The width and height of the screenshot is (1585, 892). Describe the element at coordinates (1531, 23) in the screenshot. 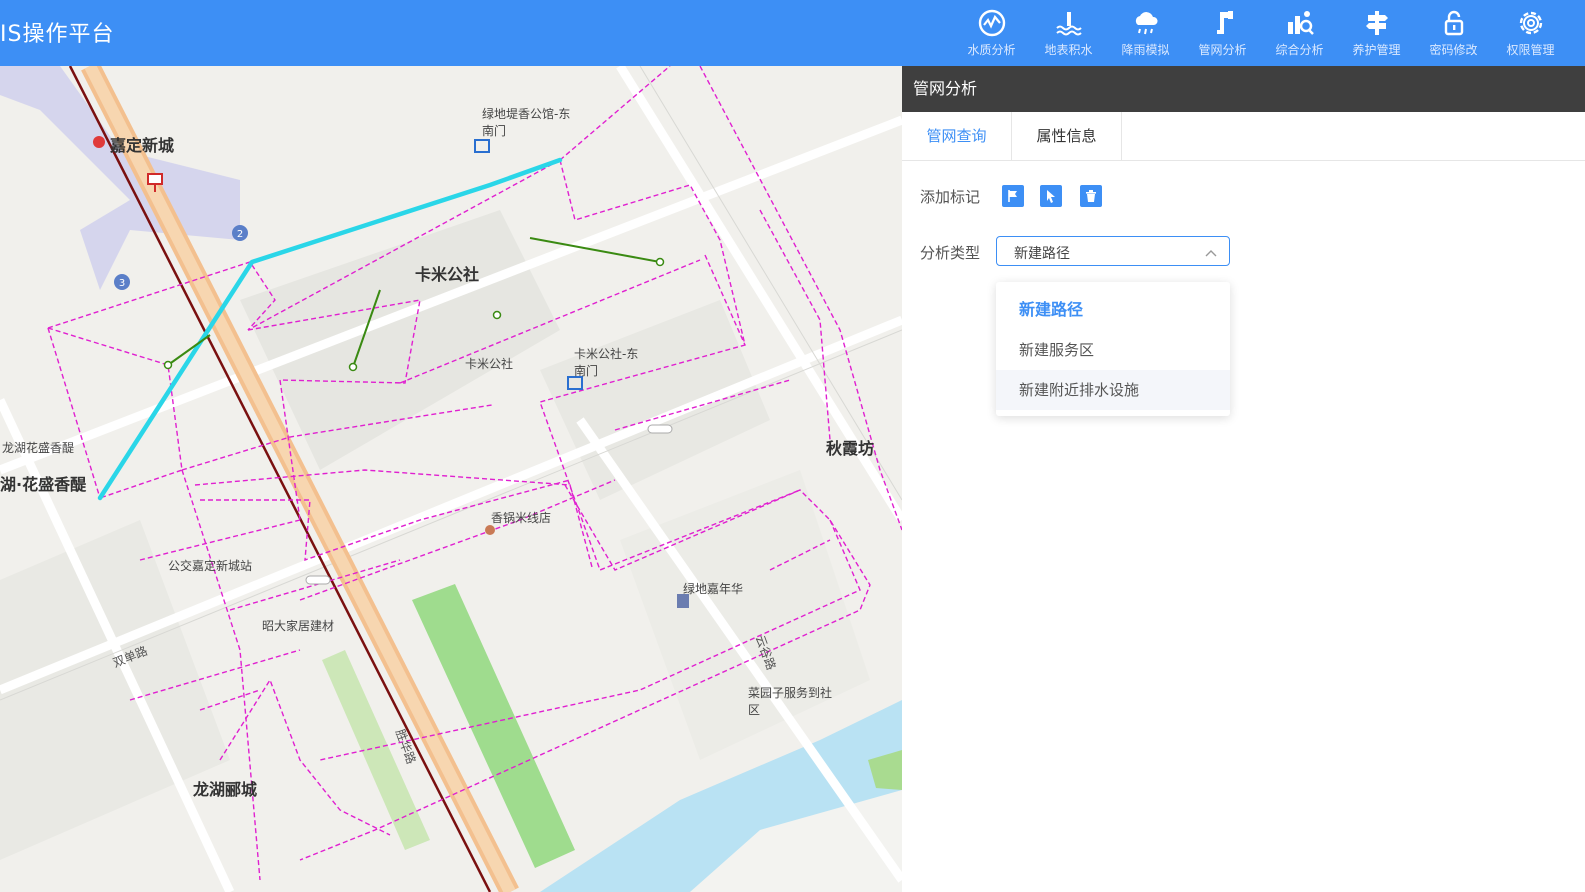

I see `gear-icon` at that location.